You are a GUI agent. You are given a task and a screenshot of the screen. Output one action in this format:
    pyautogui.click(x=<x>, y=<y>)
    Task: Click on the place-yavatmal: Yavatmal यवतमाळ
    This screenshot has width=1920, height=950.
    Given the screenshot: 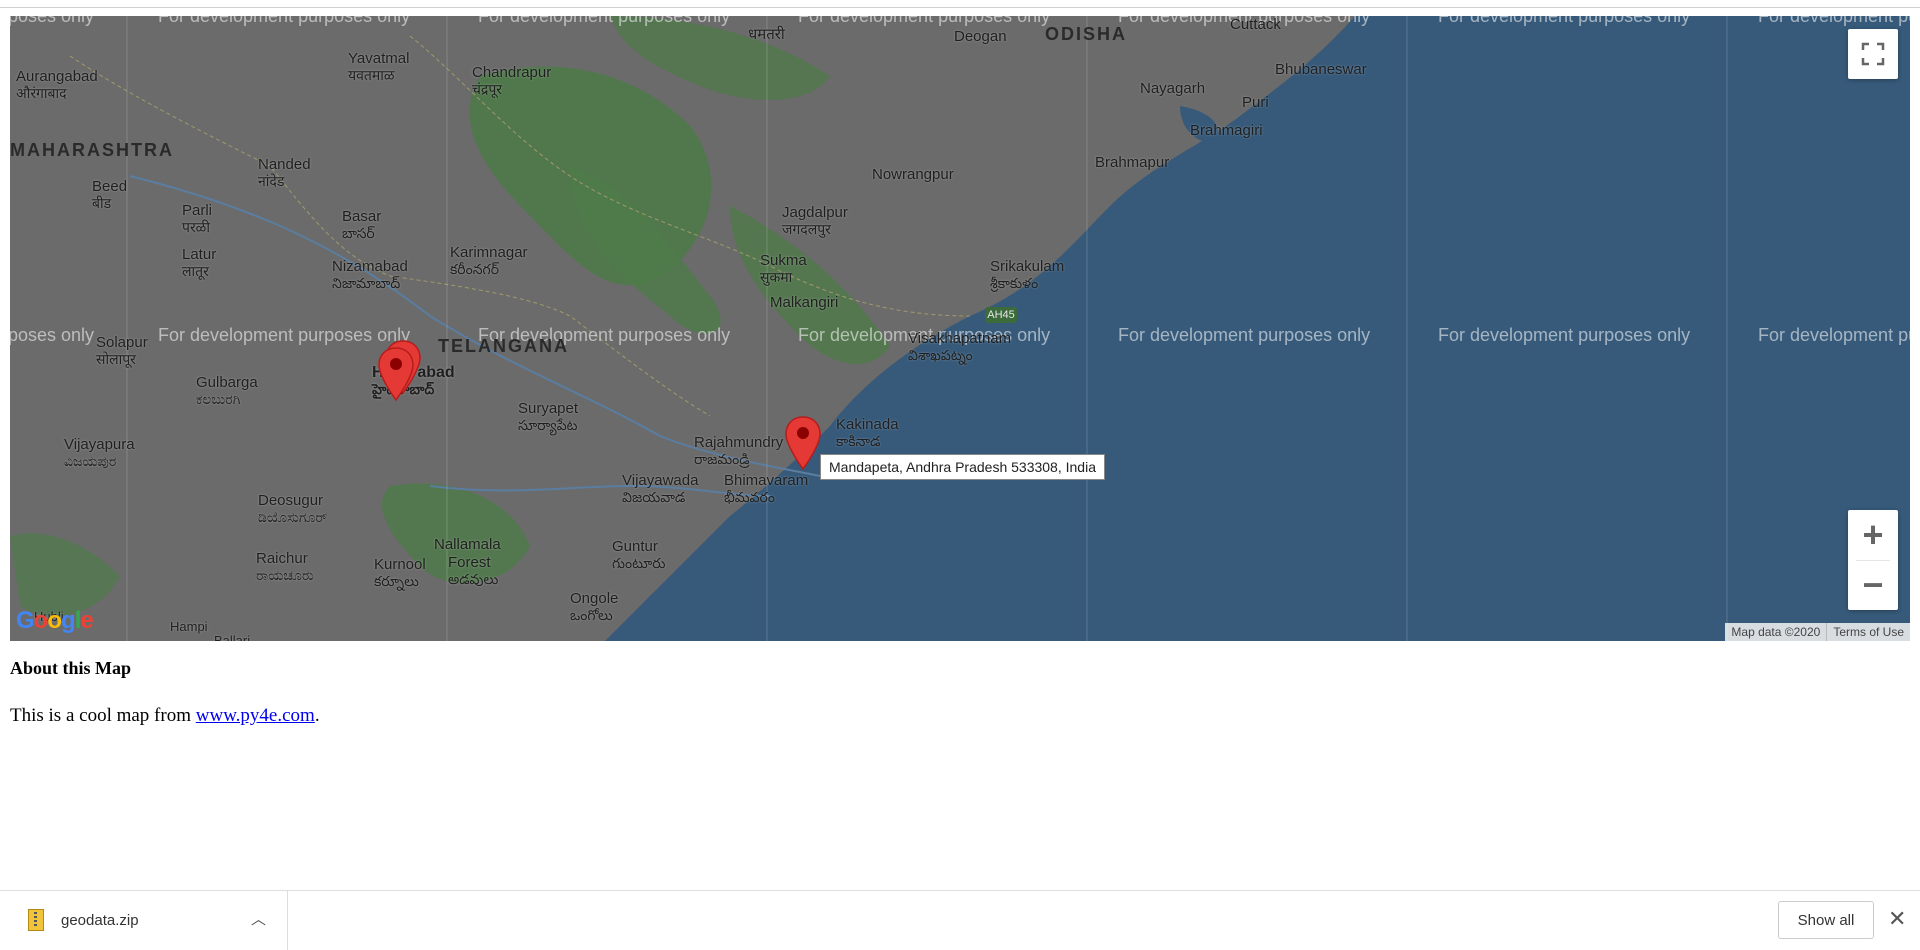 What is the action you would take?
    pyautogui.click(x=379, y=66)
    